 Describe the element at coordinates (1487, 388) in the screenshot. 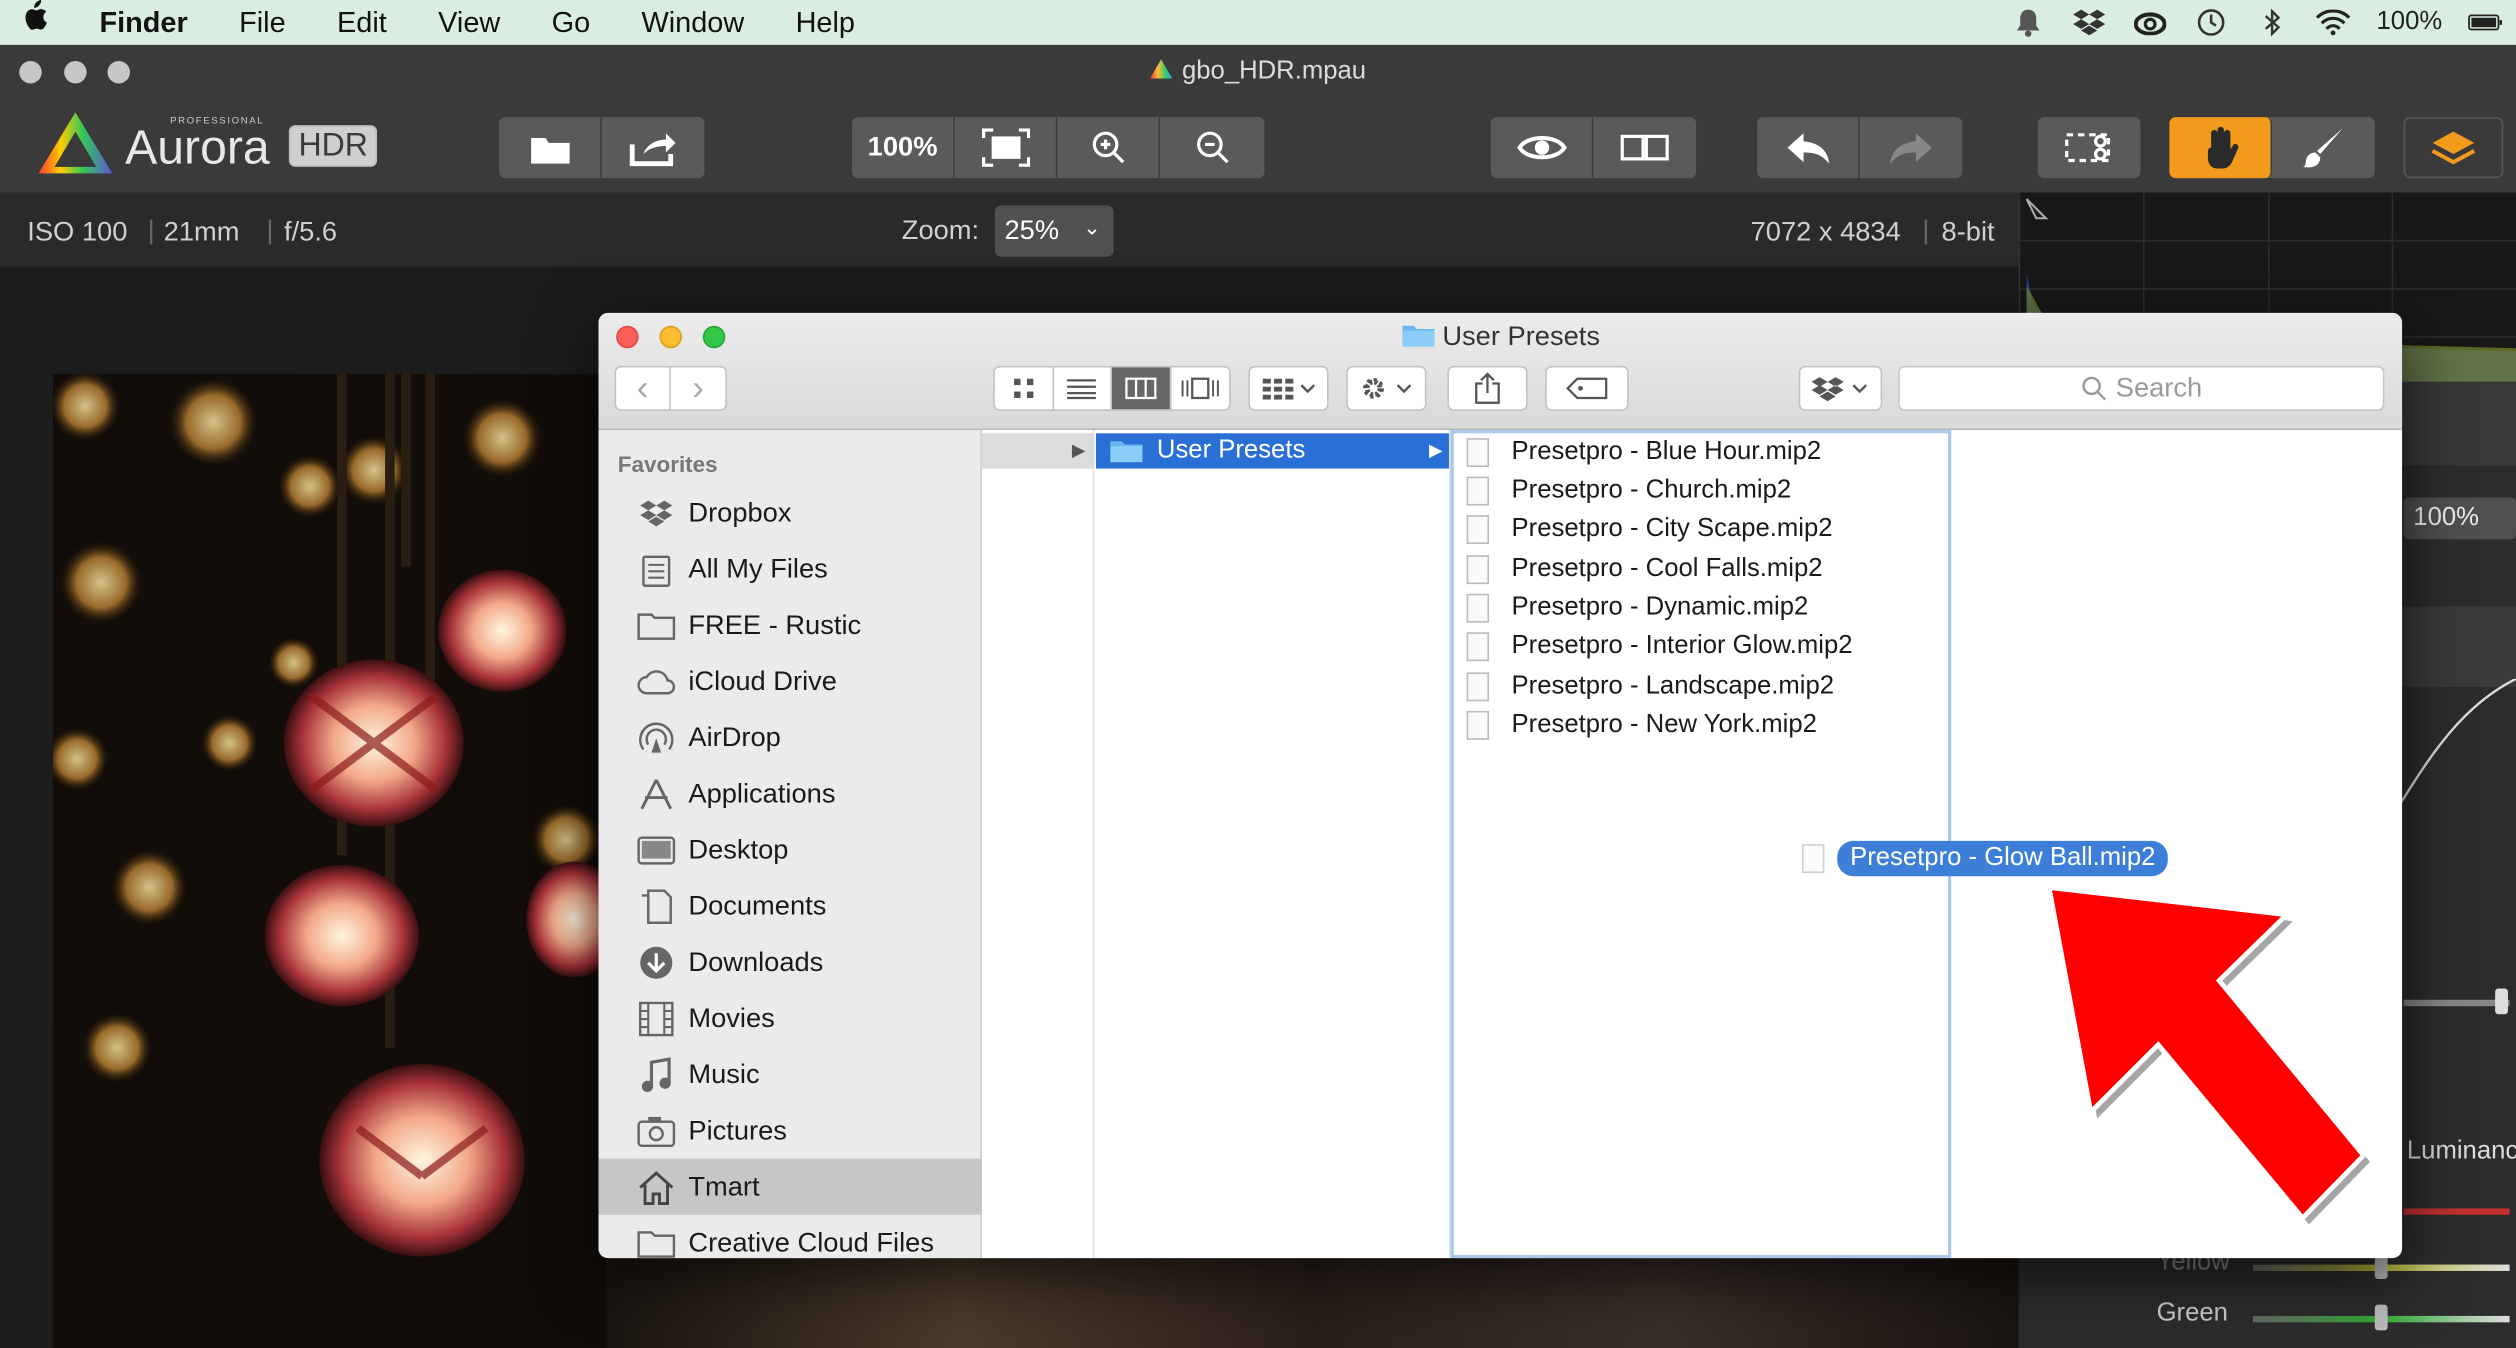

I see `share-finder-button` at that location.